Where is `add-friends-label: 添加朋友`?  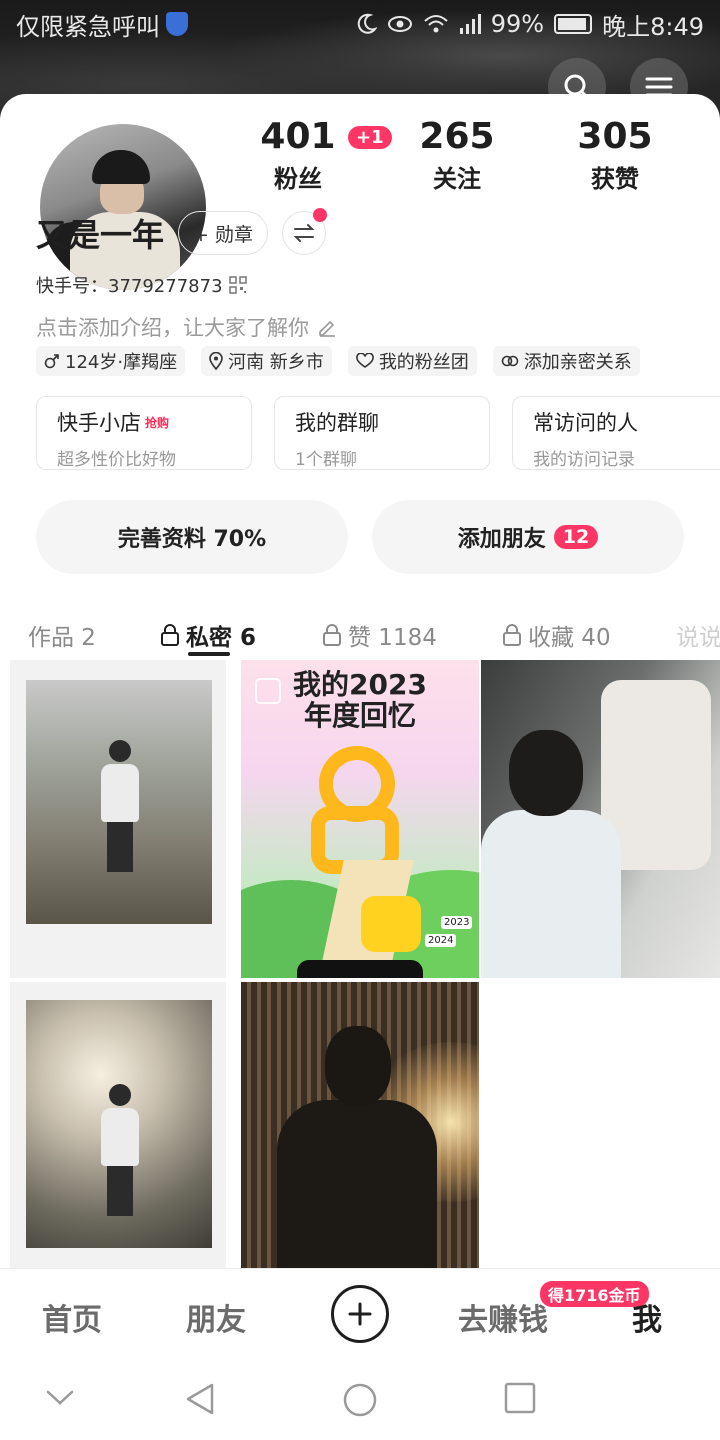
add-friends-label: 添加朋友 is located at coordinates (501, 539).